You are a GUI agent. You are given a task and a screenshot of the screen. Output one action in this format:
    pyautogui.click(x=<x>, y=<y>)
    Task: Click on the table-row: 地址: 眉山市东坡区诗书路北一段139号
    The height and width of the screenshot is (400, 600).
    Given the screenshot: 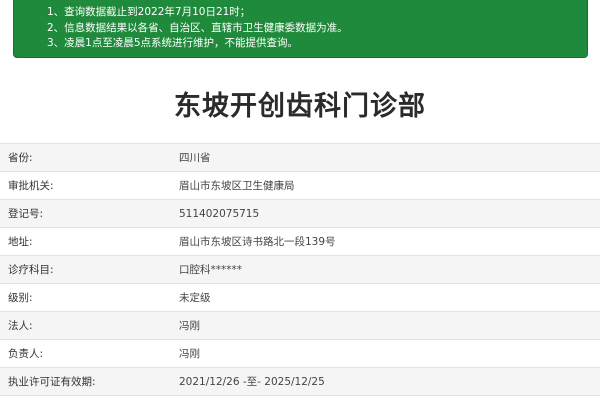 What is the action you would take?
    pyautogui.click(x=300, y=241)
    